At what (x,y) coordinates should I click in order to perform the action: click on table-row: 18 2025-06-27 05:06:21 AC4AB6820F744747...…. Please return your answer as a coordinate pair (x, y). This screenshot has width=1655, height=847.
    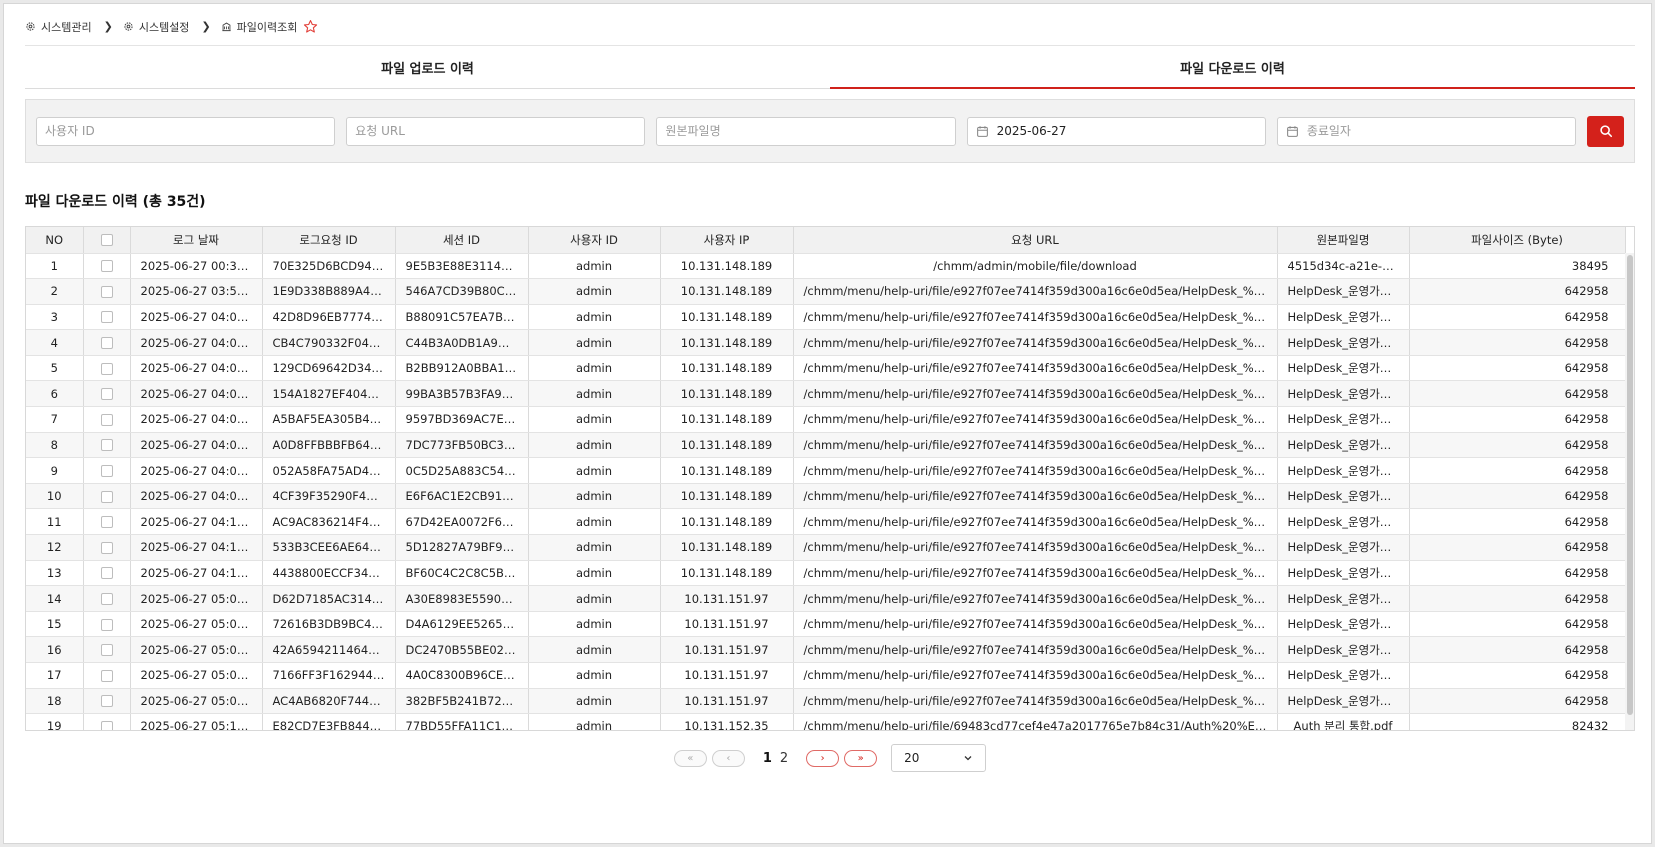
    Looking at the image, I should click on (826, 701).